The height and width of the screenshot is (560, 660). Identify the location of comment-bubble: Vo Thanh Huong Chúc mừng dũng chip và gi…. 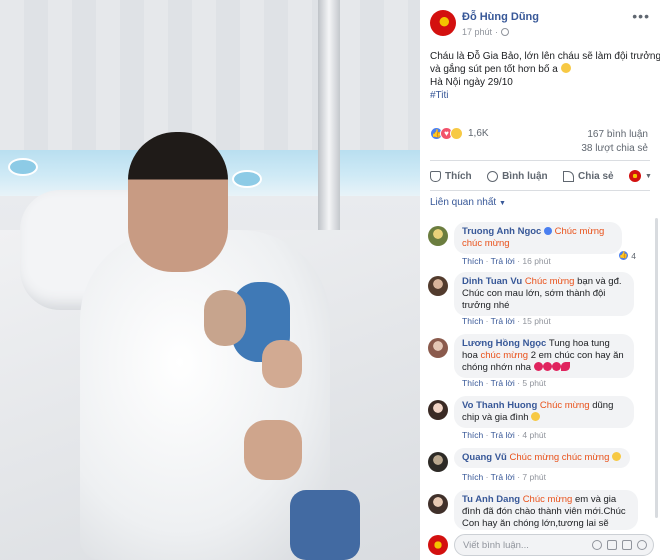
(544, 412).